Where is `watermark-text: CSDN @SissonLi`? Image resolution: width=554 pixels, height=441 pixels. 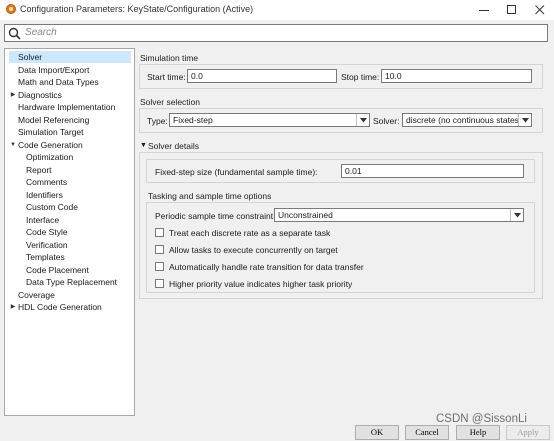
watermark-text: CSDN @SissonLi is located at coordinates (481, 419).